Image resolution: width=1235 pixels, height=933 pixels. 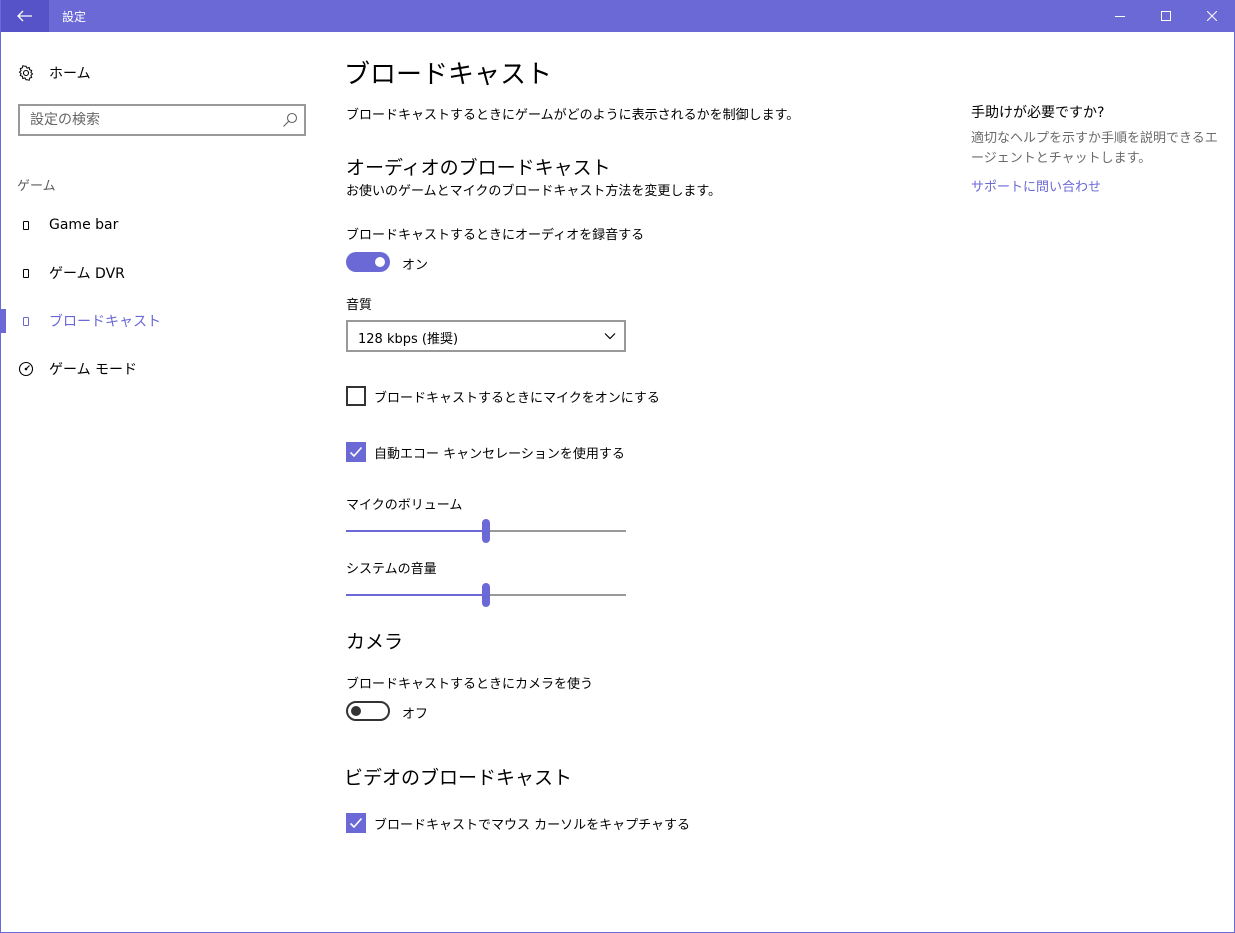 I want to click on audio-section-title: オーディオのブロードキャスト, so click(x=478, y=168).